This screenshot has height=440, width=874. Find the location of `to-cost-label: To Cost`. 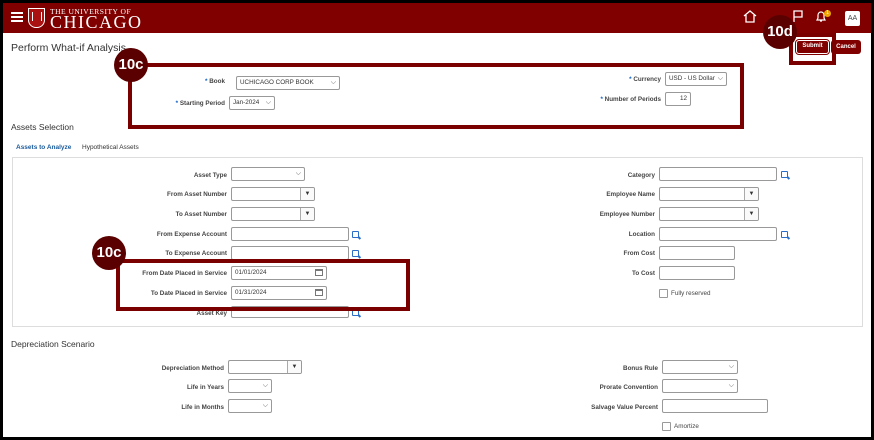

to-cost-label: To Cost is located at coordinates (643, 273).